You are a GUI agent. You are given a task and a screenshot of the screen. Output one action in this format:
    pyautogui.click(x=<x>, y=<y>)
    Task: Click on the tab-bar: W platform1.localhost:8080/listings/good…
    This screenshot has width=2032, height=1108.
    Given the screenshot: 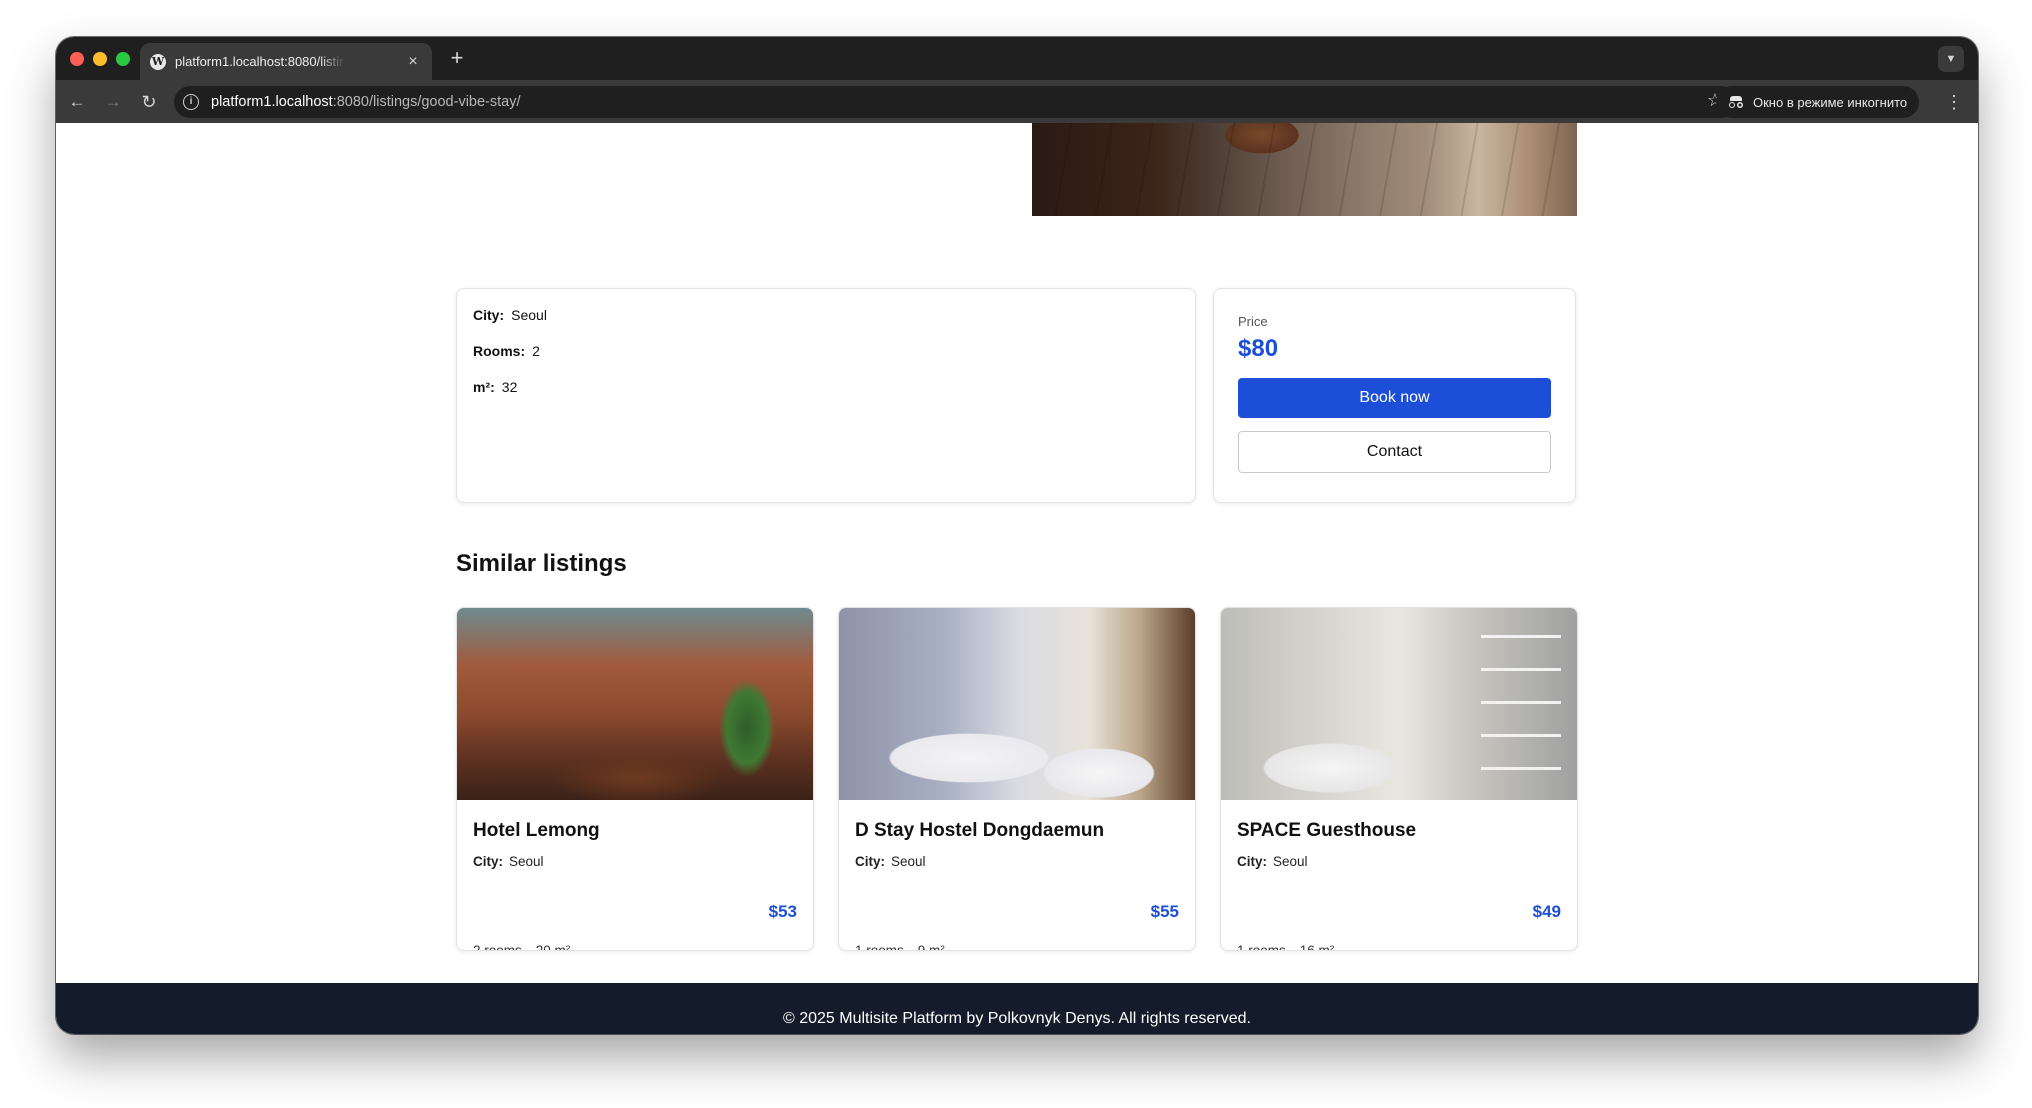 What is the action you would take?
    pyautogui.click(x=1017, y=58)
    